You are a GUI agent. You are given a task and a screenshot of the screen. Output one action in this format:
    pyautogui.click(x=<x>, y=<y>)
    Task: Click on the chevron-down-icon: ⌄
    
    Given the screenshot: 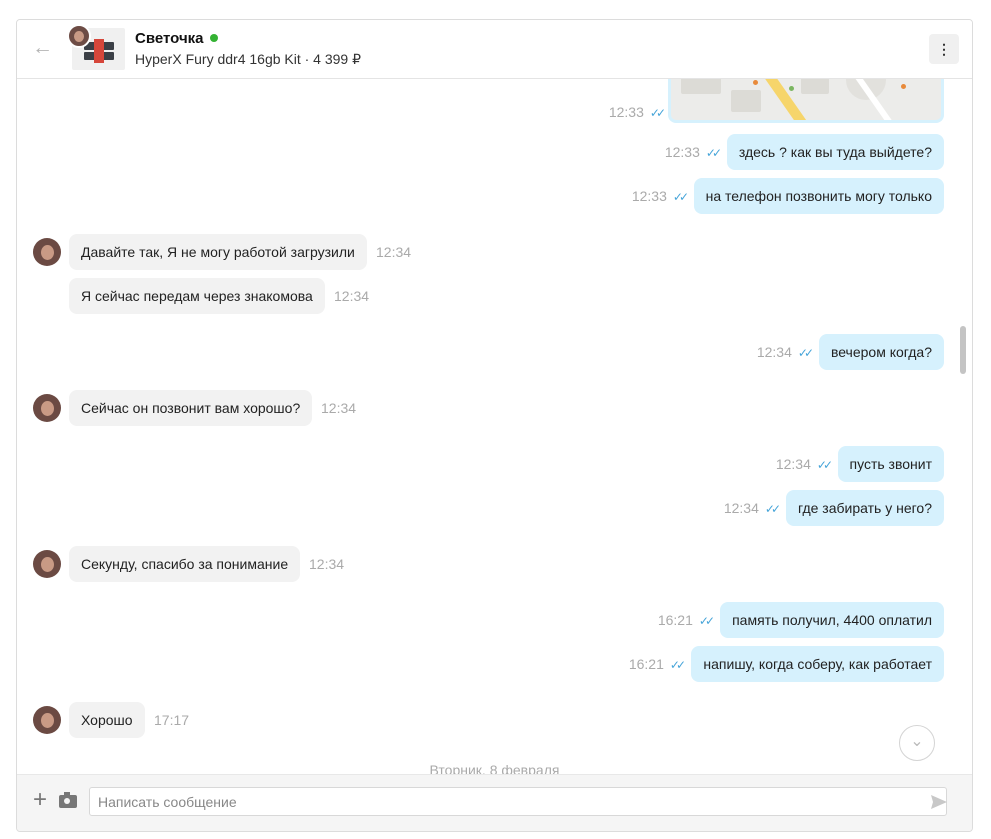 What is the action you would take?
    pyautogui.click(x=917, y=741)
    